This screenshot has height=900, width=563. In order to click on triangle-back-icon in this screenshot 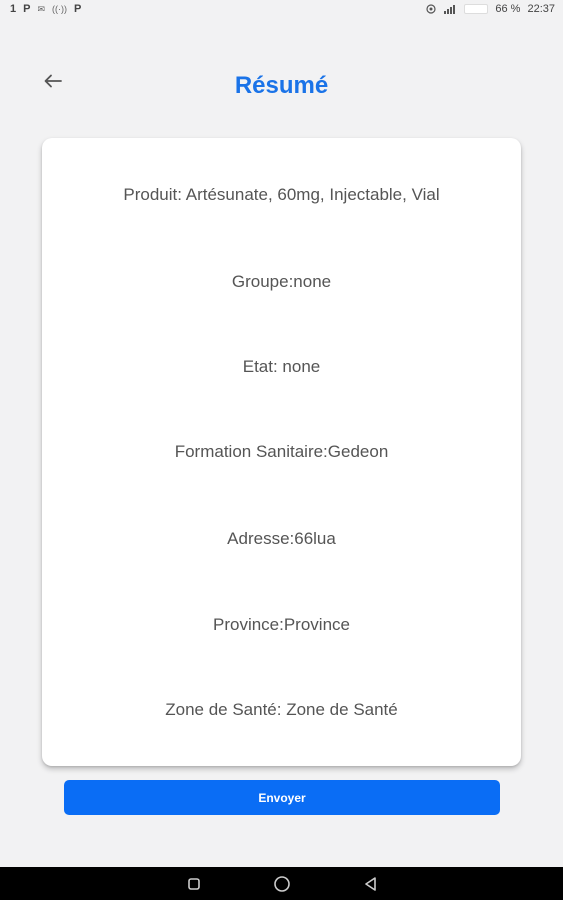, I will do `click(370, 883)`.